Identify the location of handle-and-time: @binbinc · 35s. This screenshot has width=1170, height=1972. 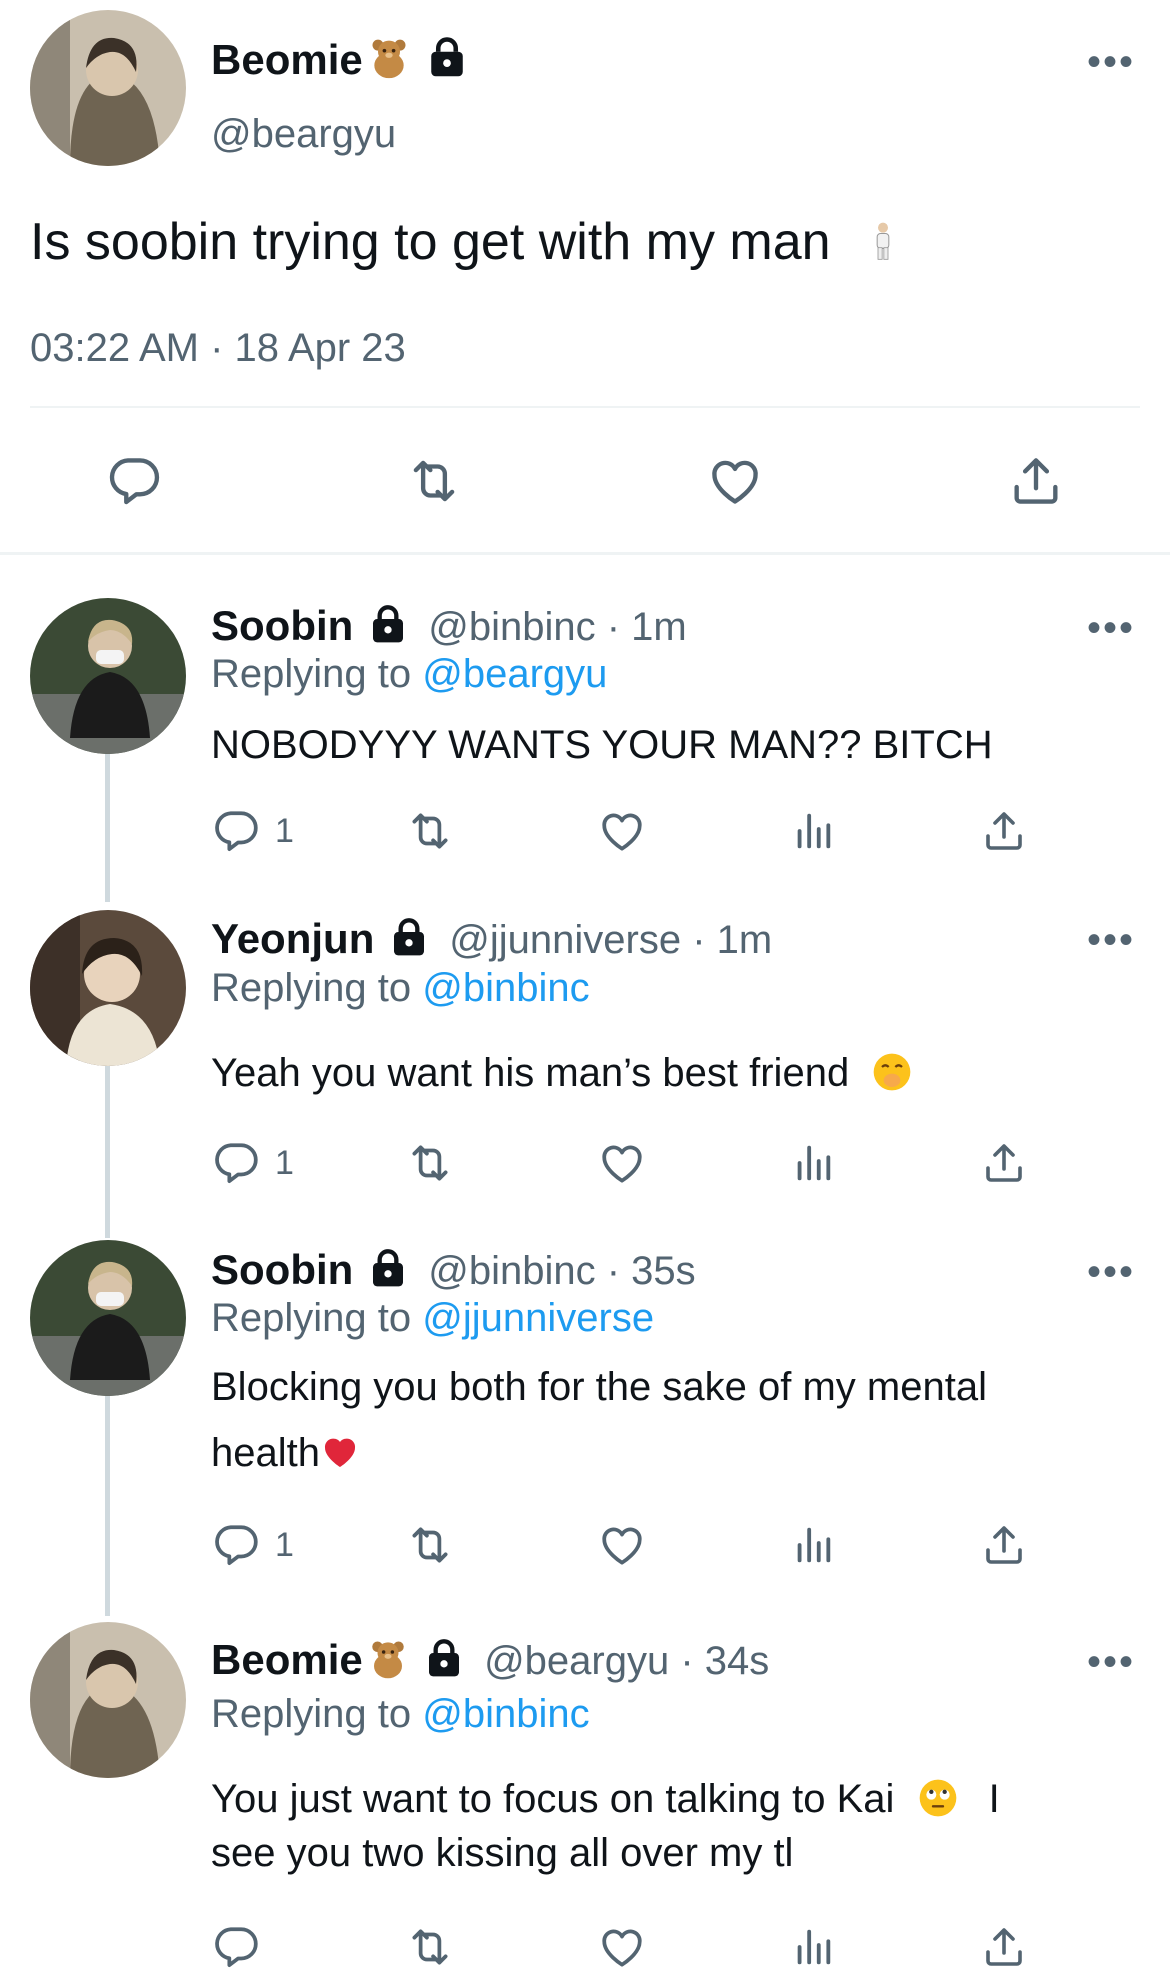
(561, 1271).